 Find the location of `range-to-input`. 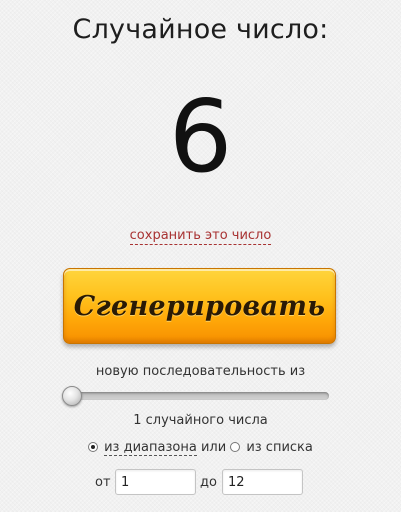

range-to-input is located at coordinates (262, 482).